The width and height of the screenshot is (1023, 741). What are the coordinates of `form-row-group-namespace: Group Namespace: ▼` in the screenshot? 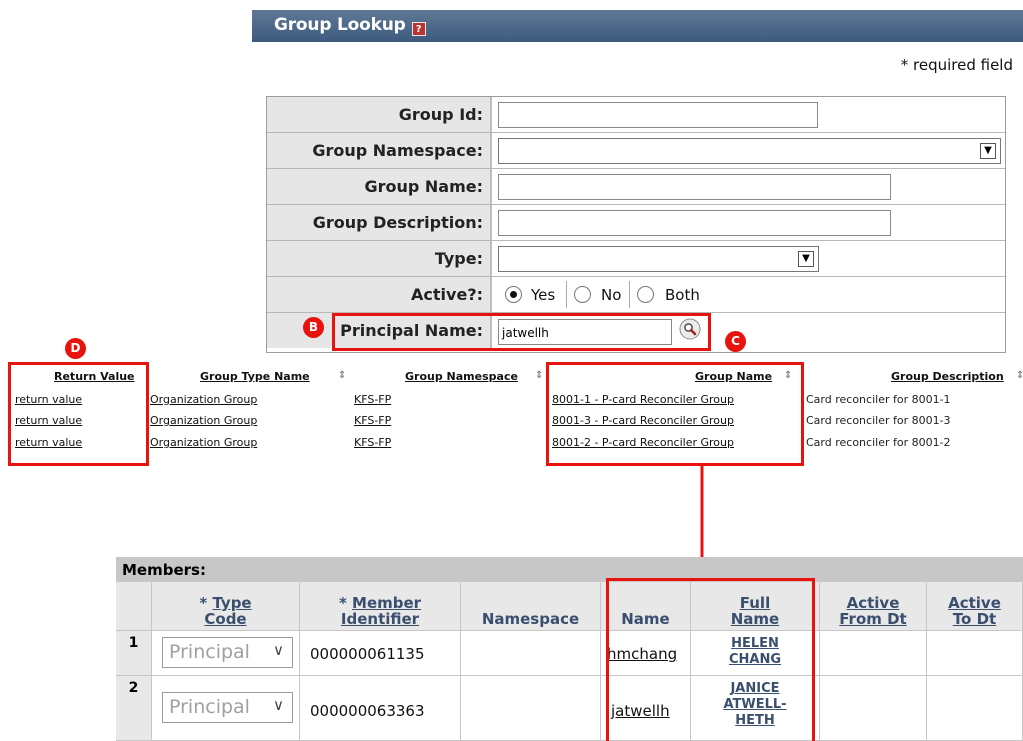 It's located at (636, 151).